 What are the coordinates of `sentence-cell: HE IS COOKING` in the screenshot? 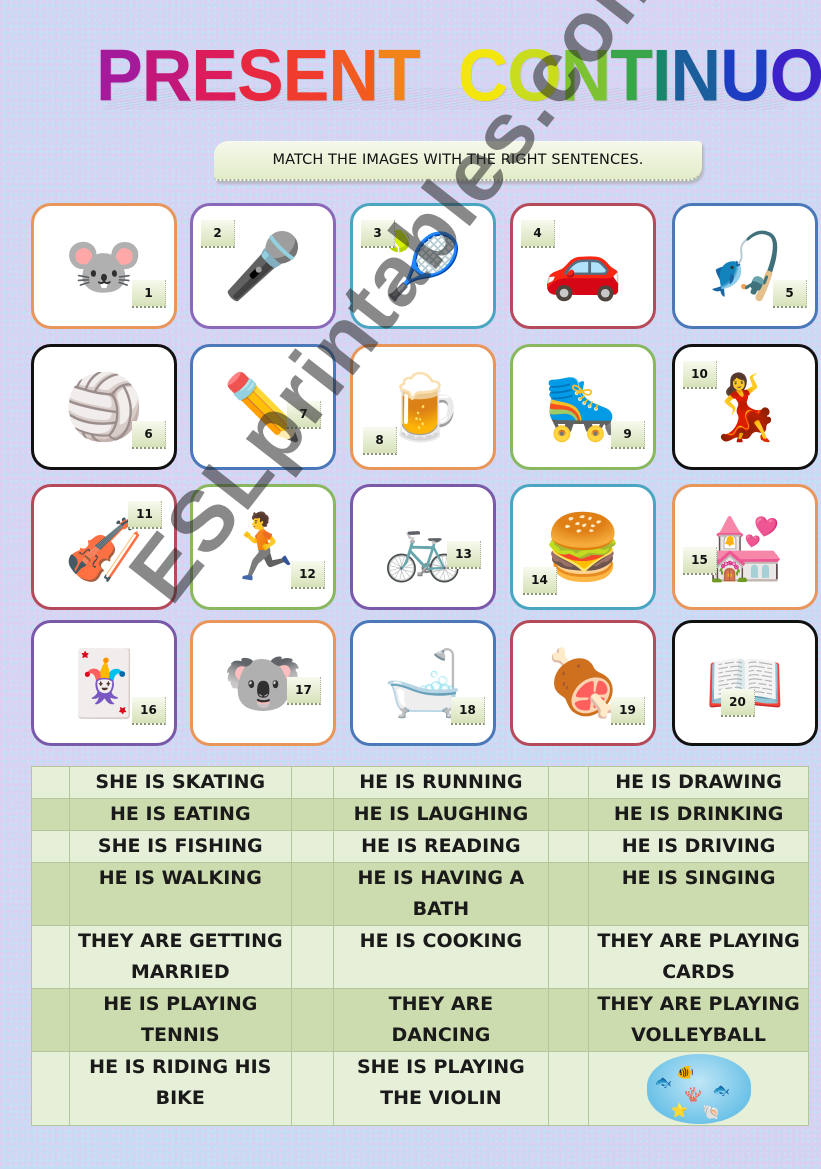 It's located at (441, 957).